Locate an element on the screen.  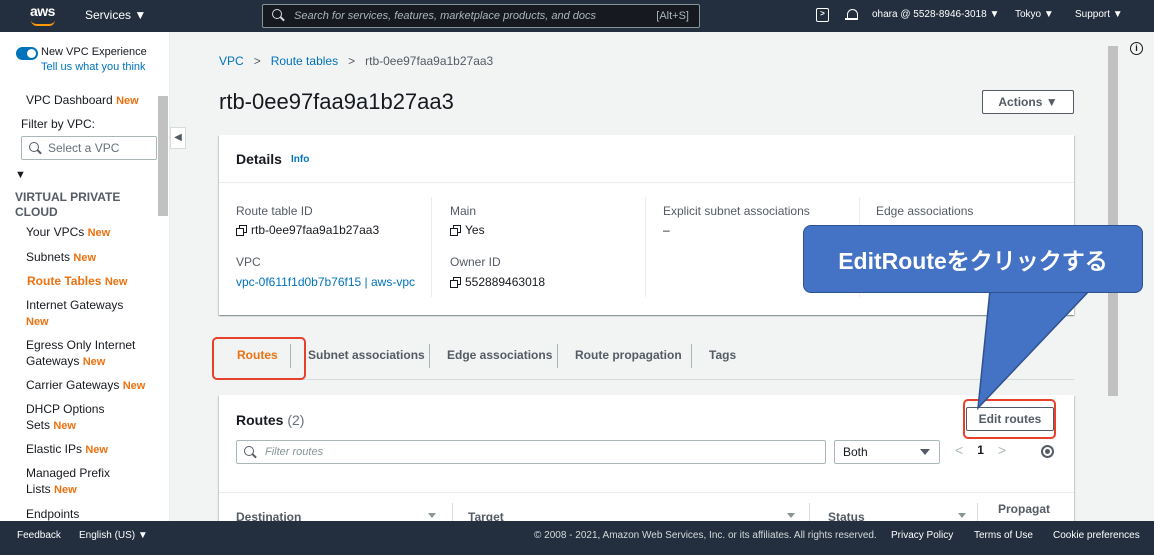
aws-smile-icon is located at coordinates (43, 23).